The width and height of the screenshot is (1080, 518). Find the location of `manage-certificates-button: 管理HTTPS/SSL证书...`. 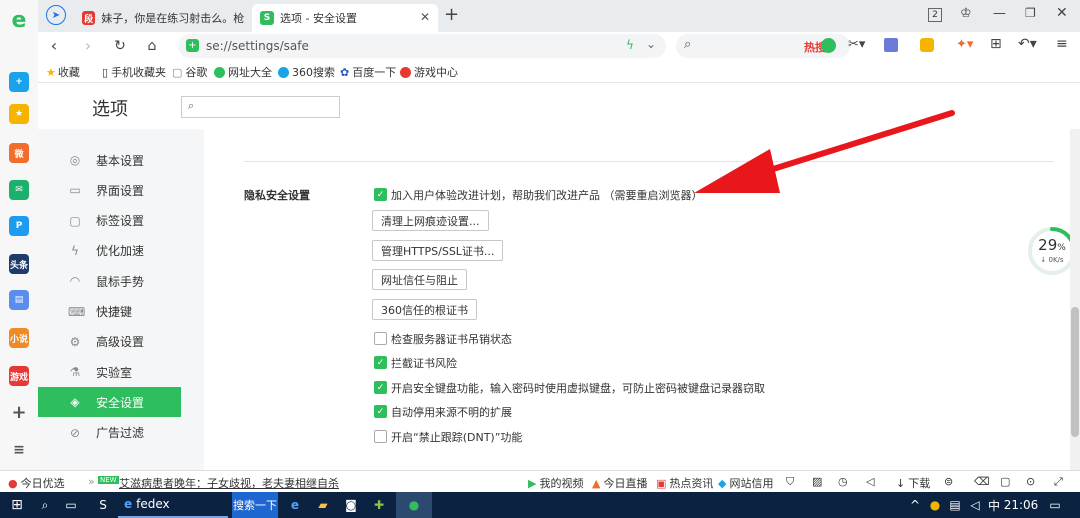

manage-certificates-button: 管理HTTPS/SSL证书... is located at coordinates (438, 250).